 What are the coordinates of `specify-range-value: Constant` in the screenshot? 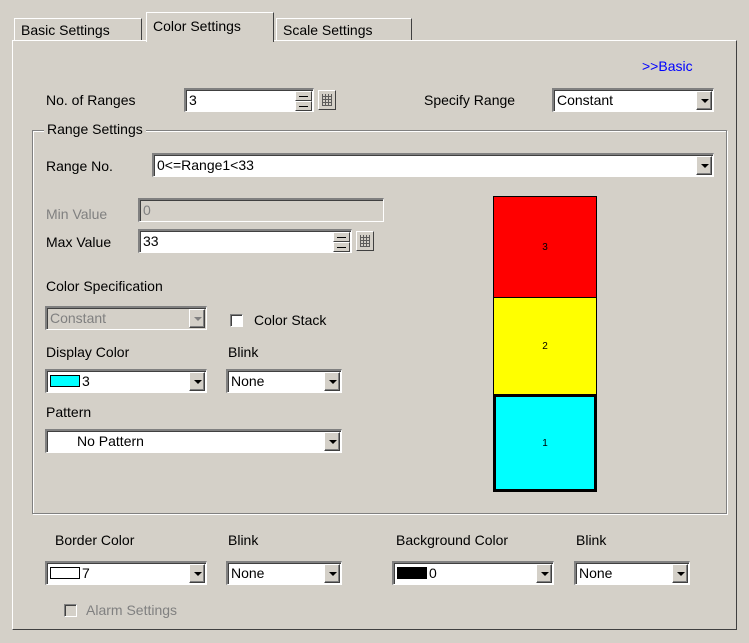 It's located at (585, 100).